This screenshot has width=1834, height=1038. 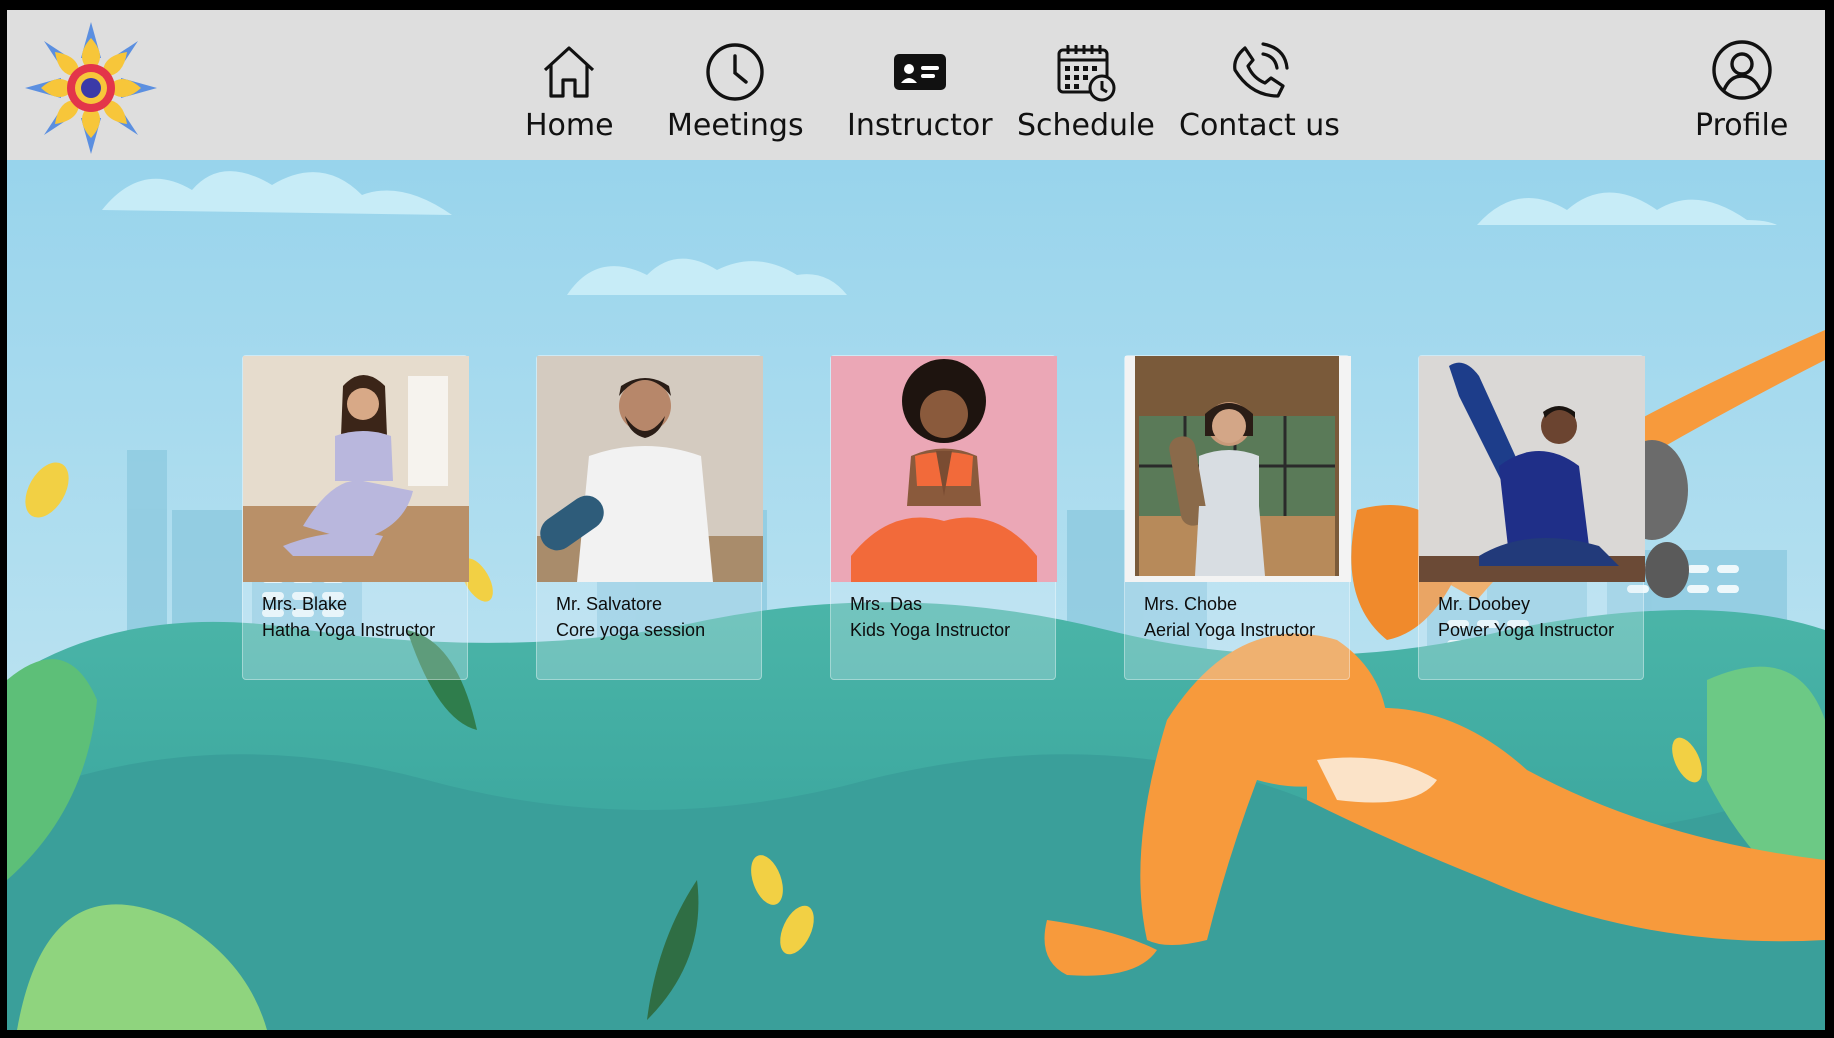 I want to click on instructor-card: Mrs. Das Kids Yoga Instructor, so click(x=943, y=517).